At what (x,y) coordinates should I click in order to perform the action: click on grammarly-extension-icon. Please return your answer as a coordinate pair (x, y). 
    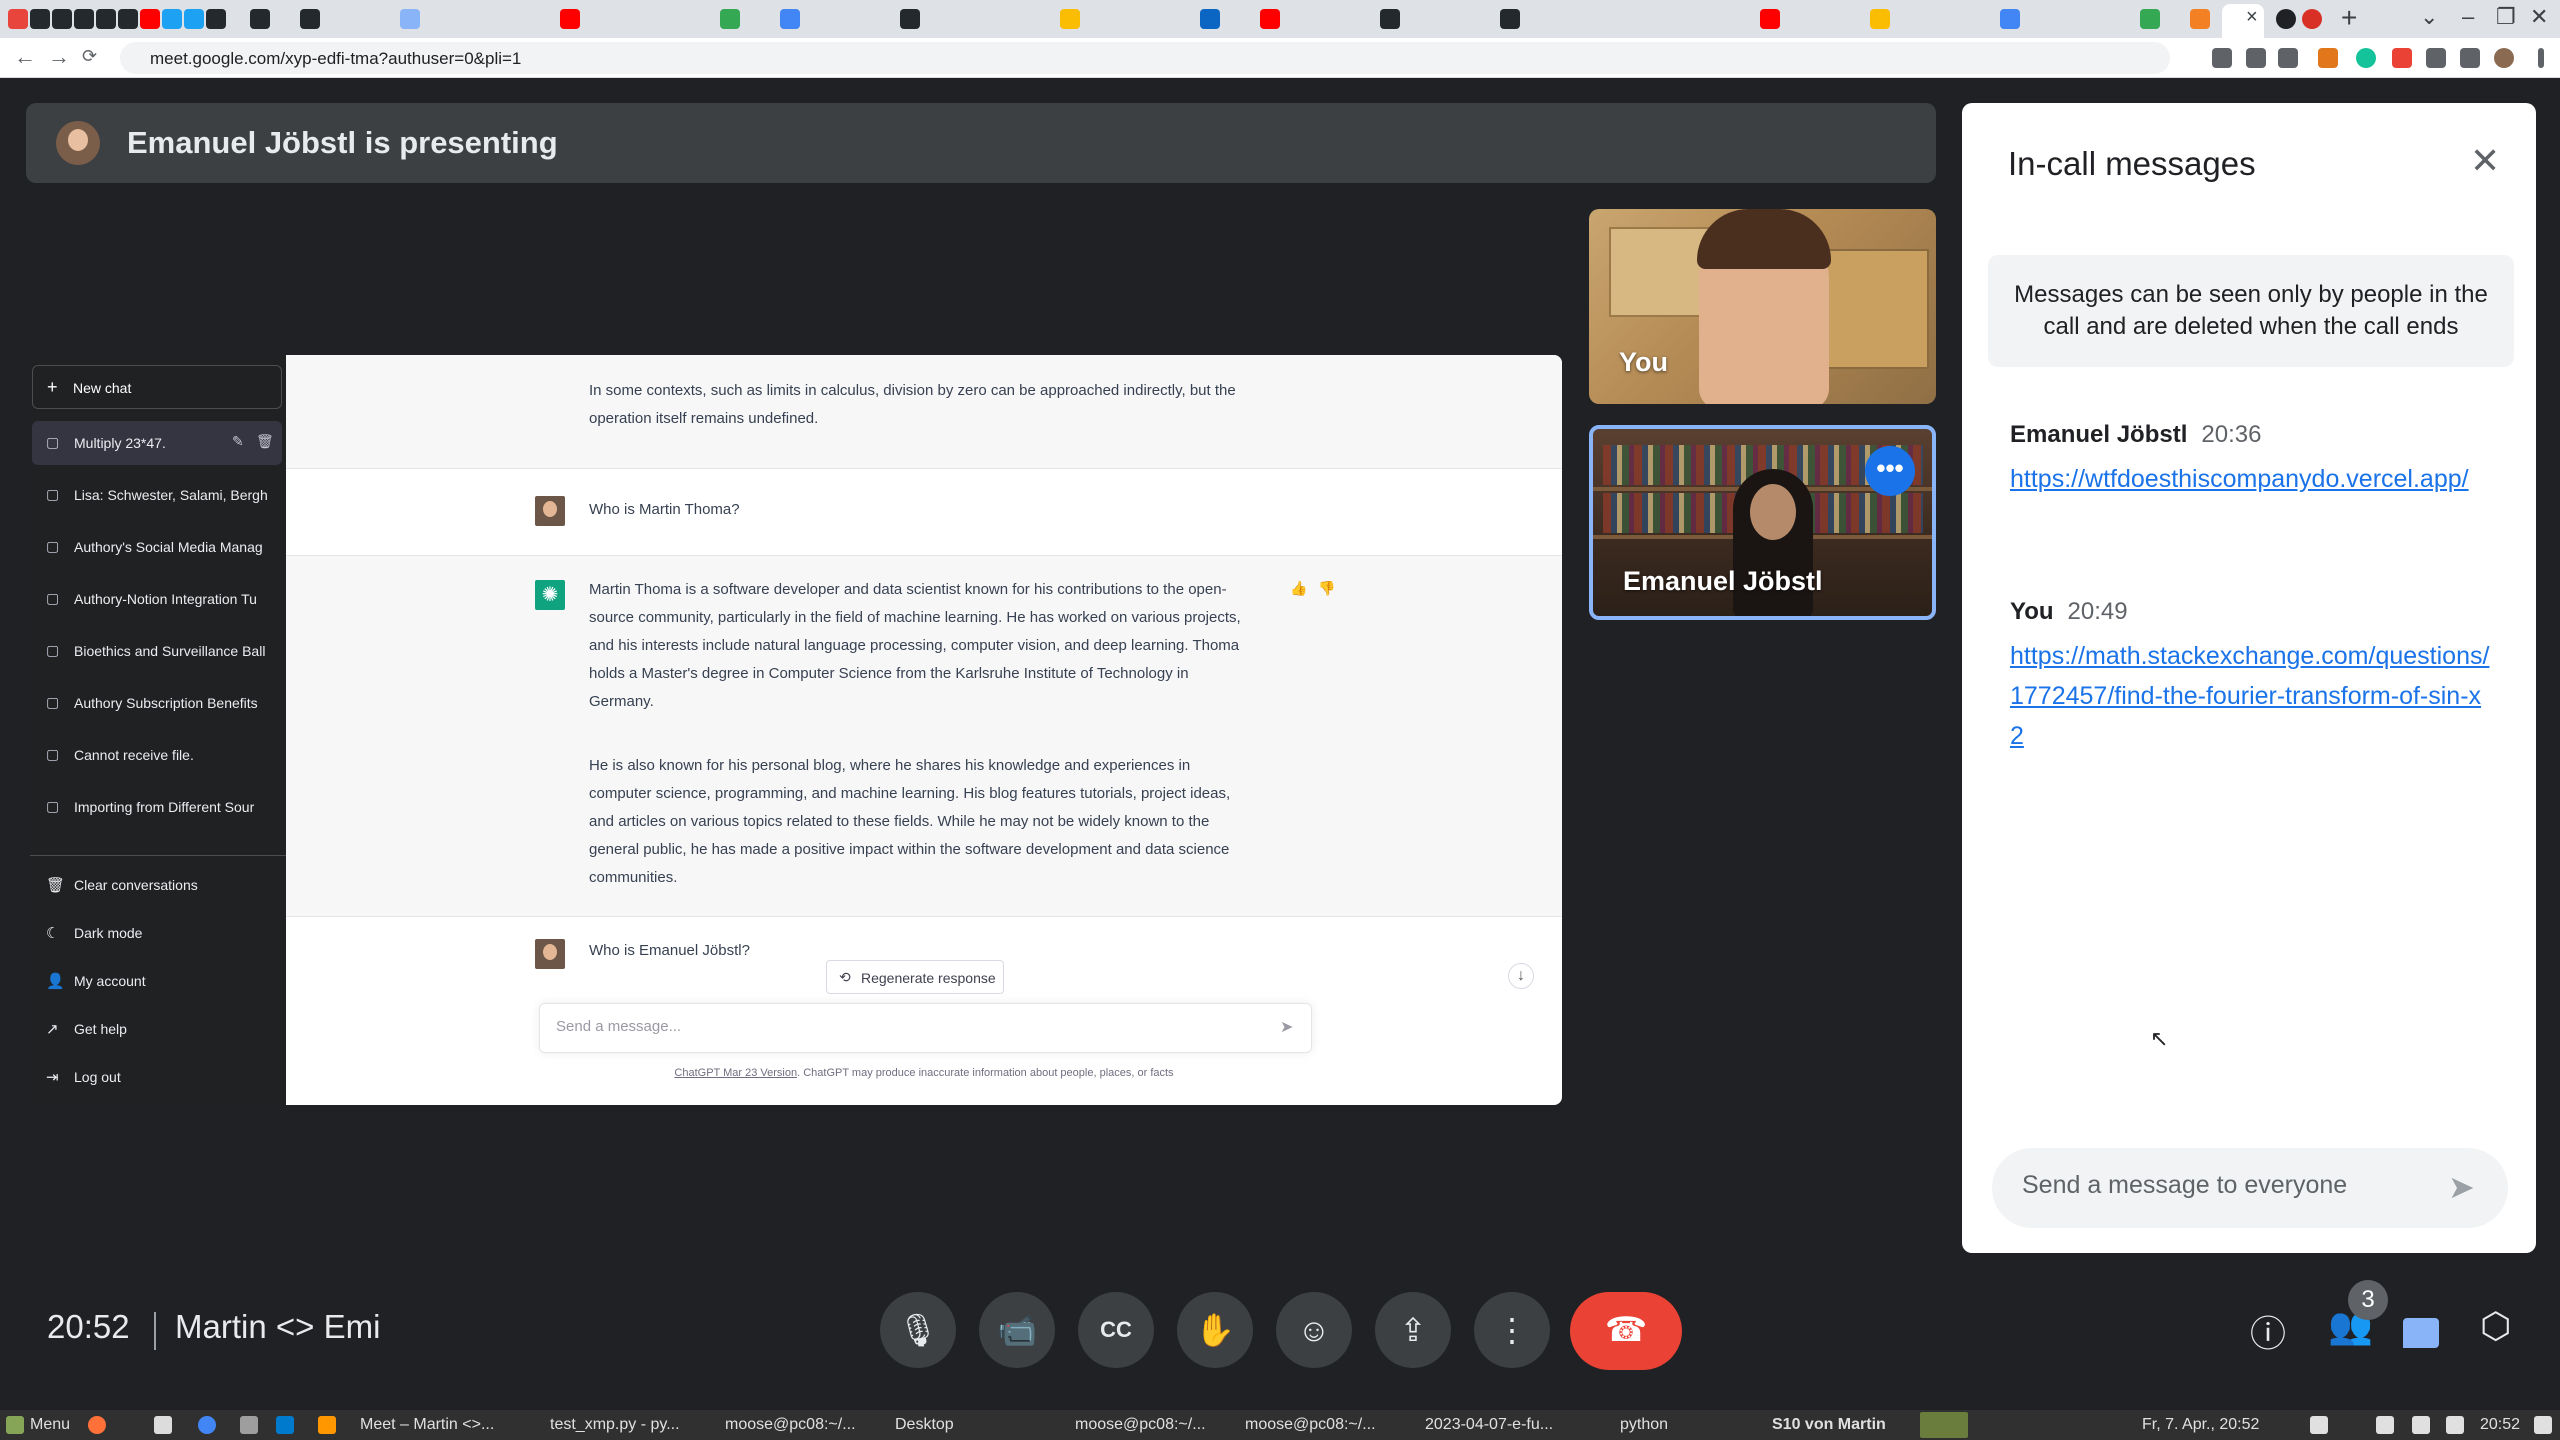
    Looking at the image, I should click on (2366, 58).